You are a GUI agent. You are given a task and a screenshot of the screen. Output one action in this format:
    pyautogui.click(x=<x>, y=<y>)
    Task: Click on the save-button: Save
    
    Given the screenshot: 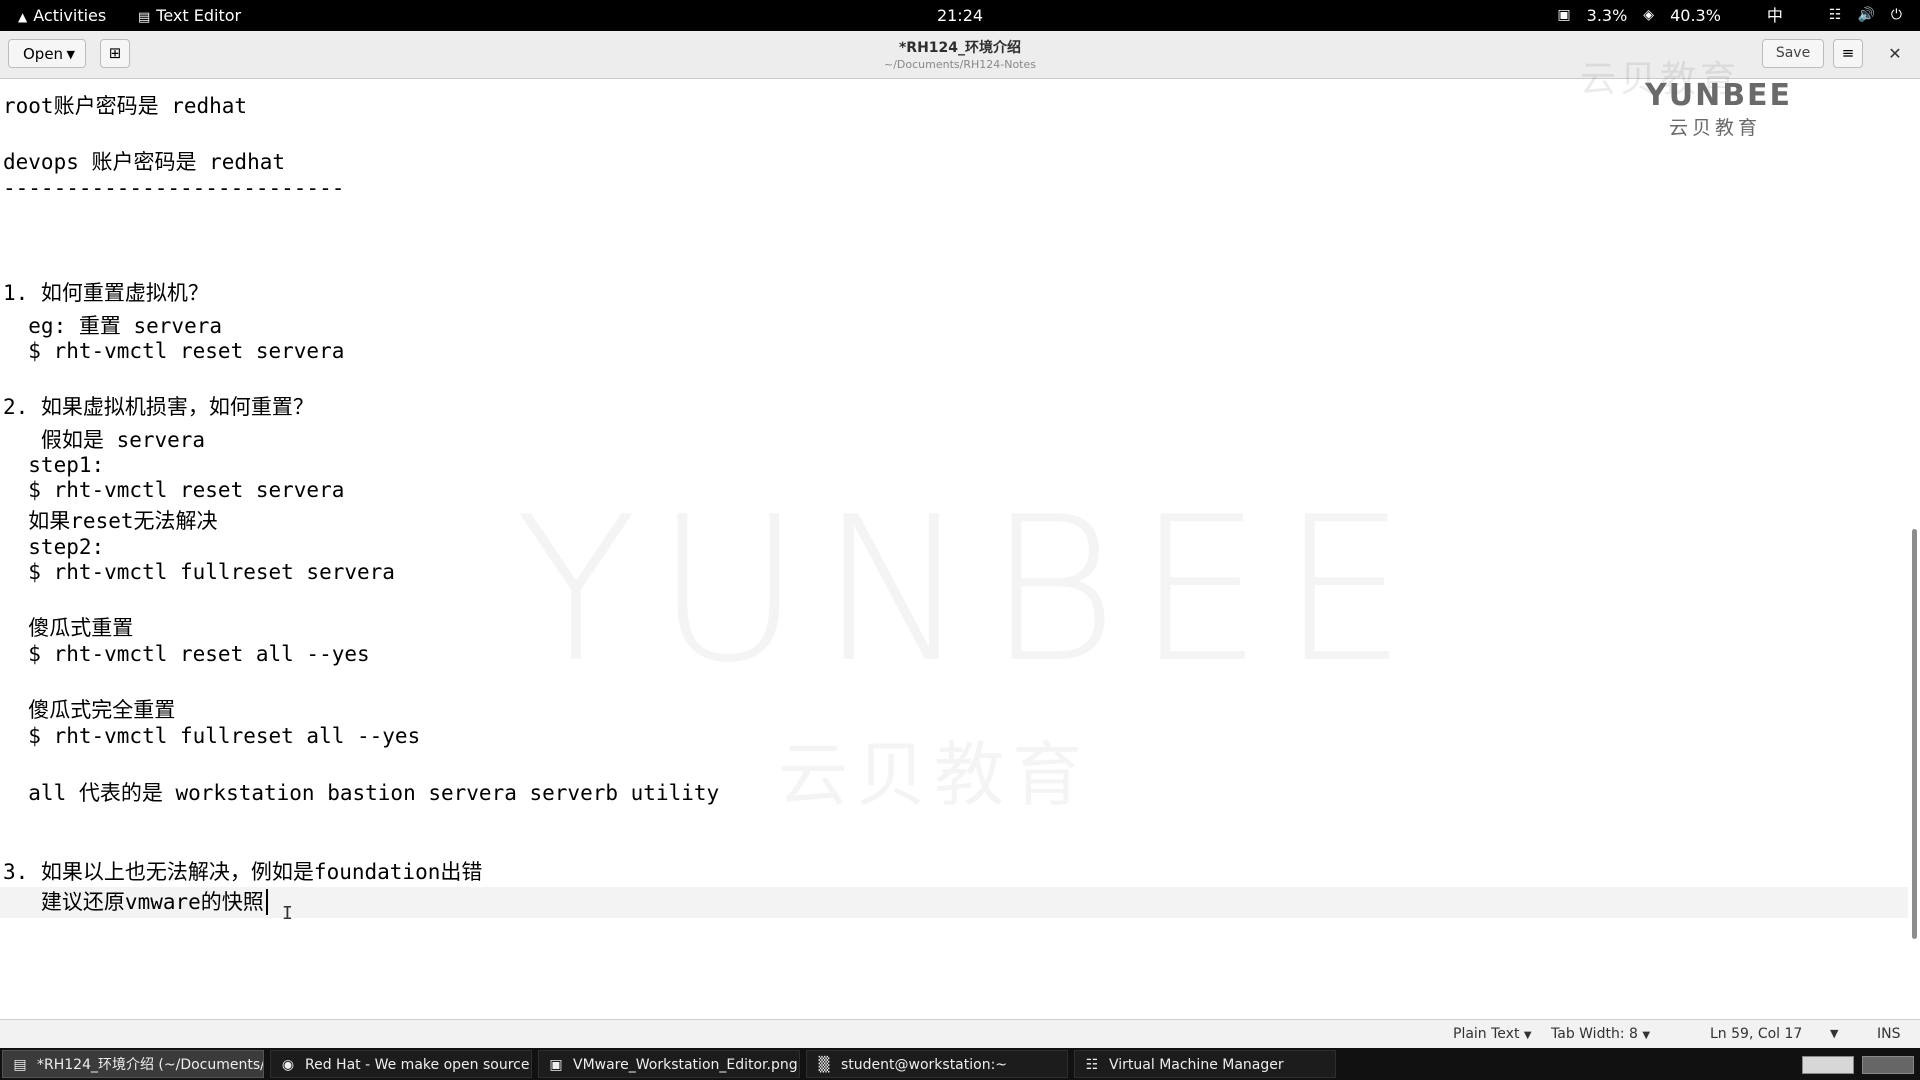 What is the action you would take?
    pyautogui.click(x=1793, y=53)
    